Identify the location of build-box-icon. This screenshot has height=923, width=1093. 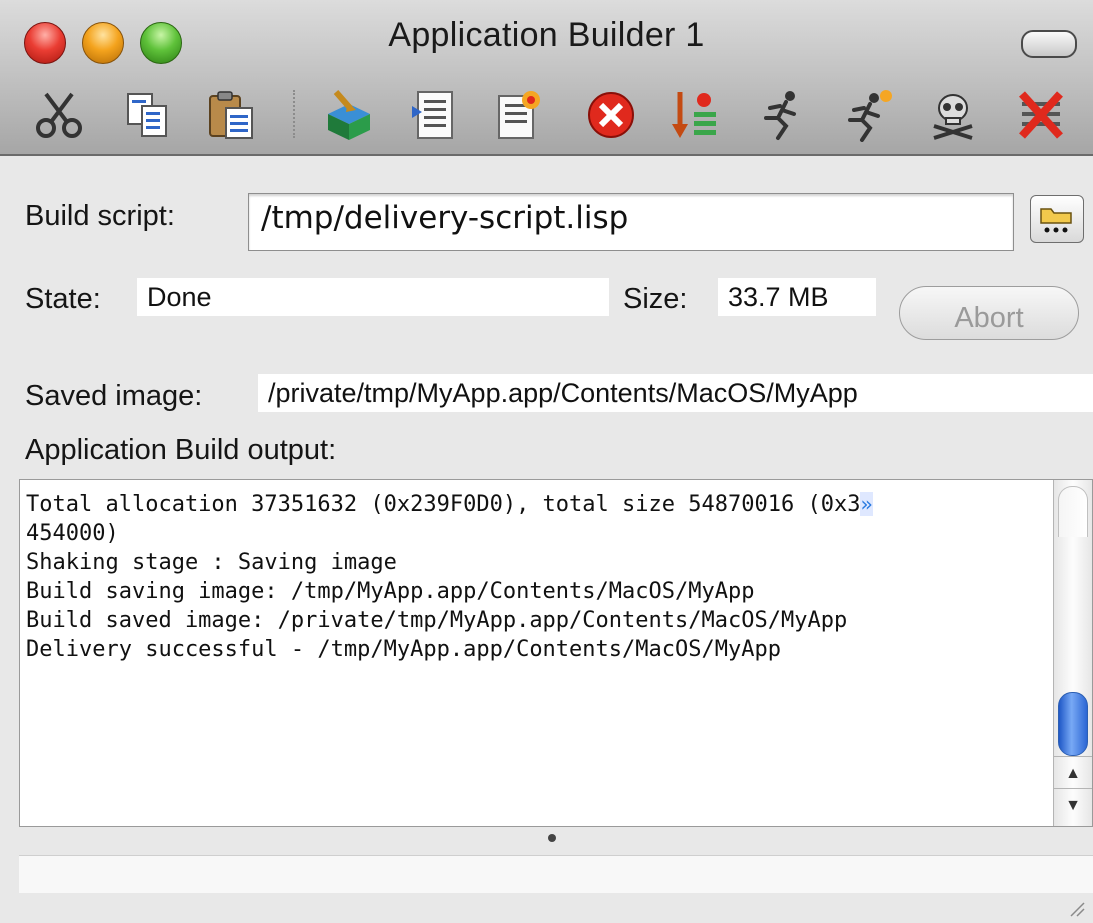
(349, 115).